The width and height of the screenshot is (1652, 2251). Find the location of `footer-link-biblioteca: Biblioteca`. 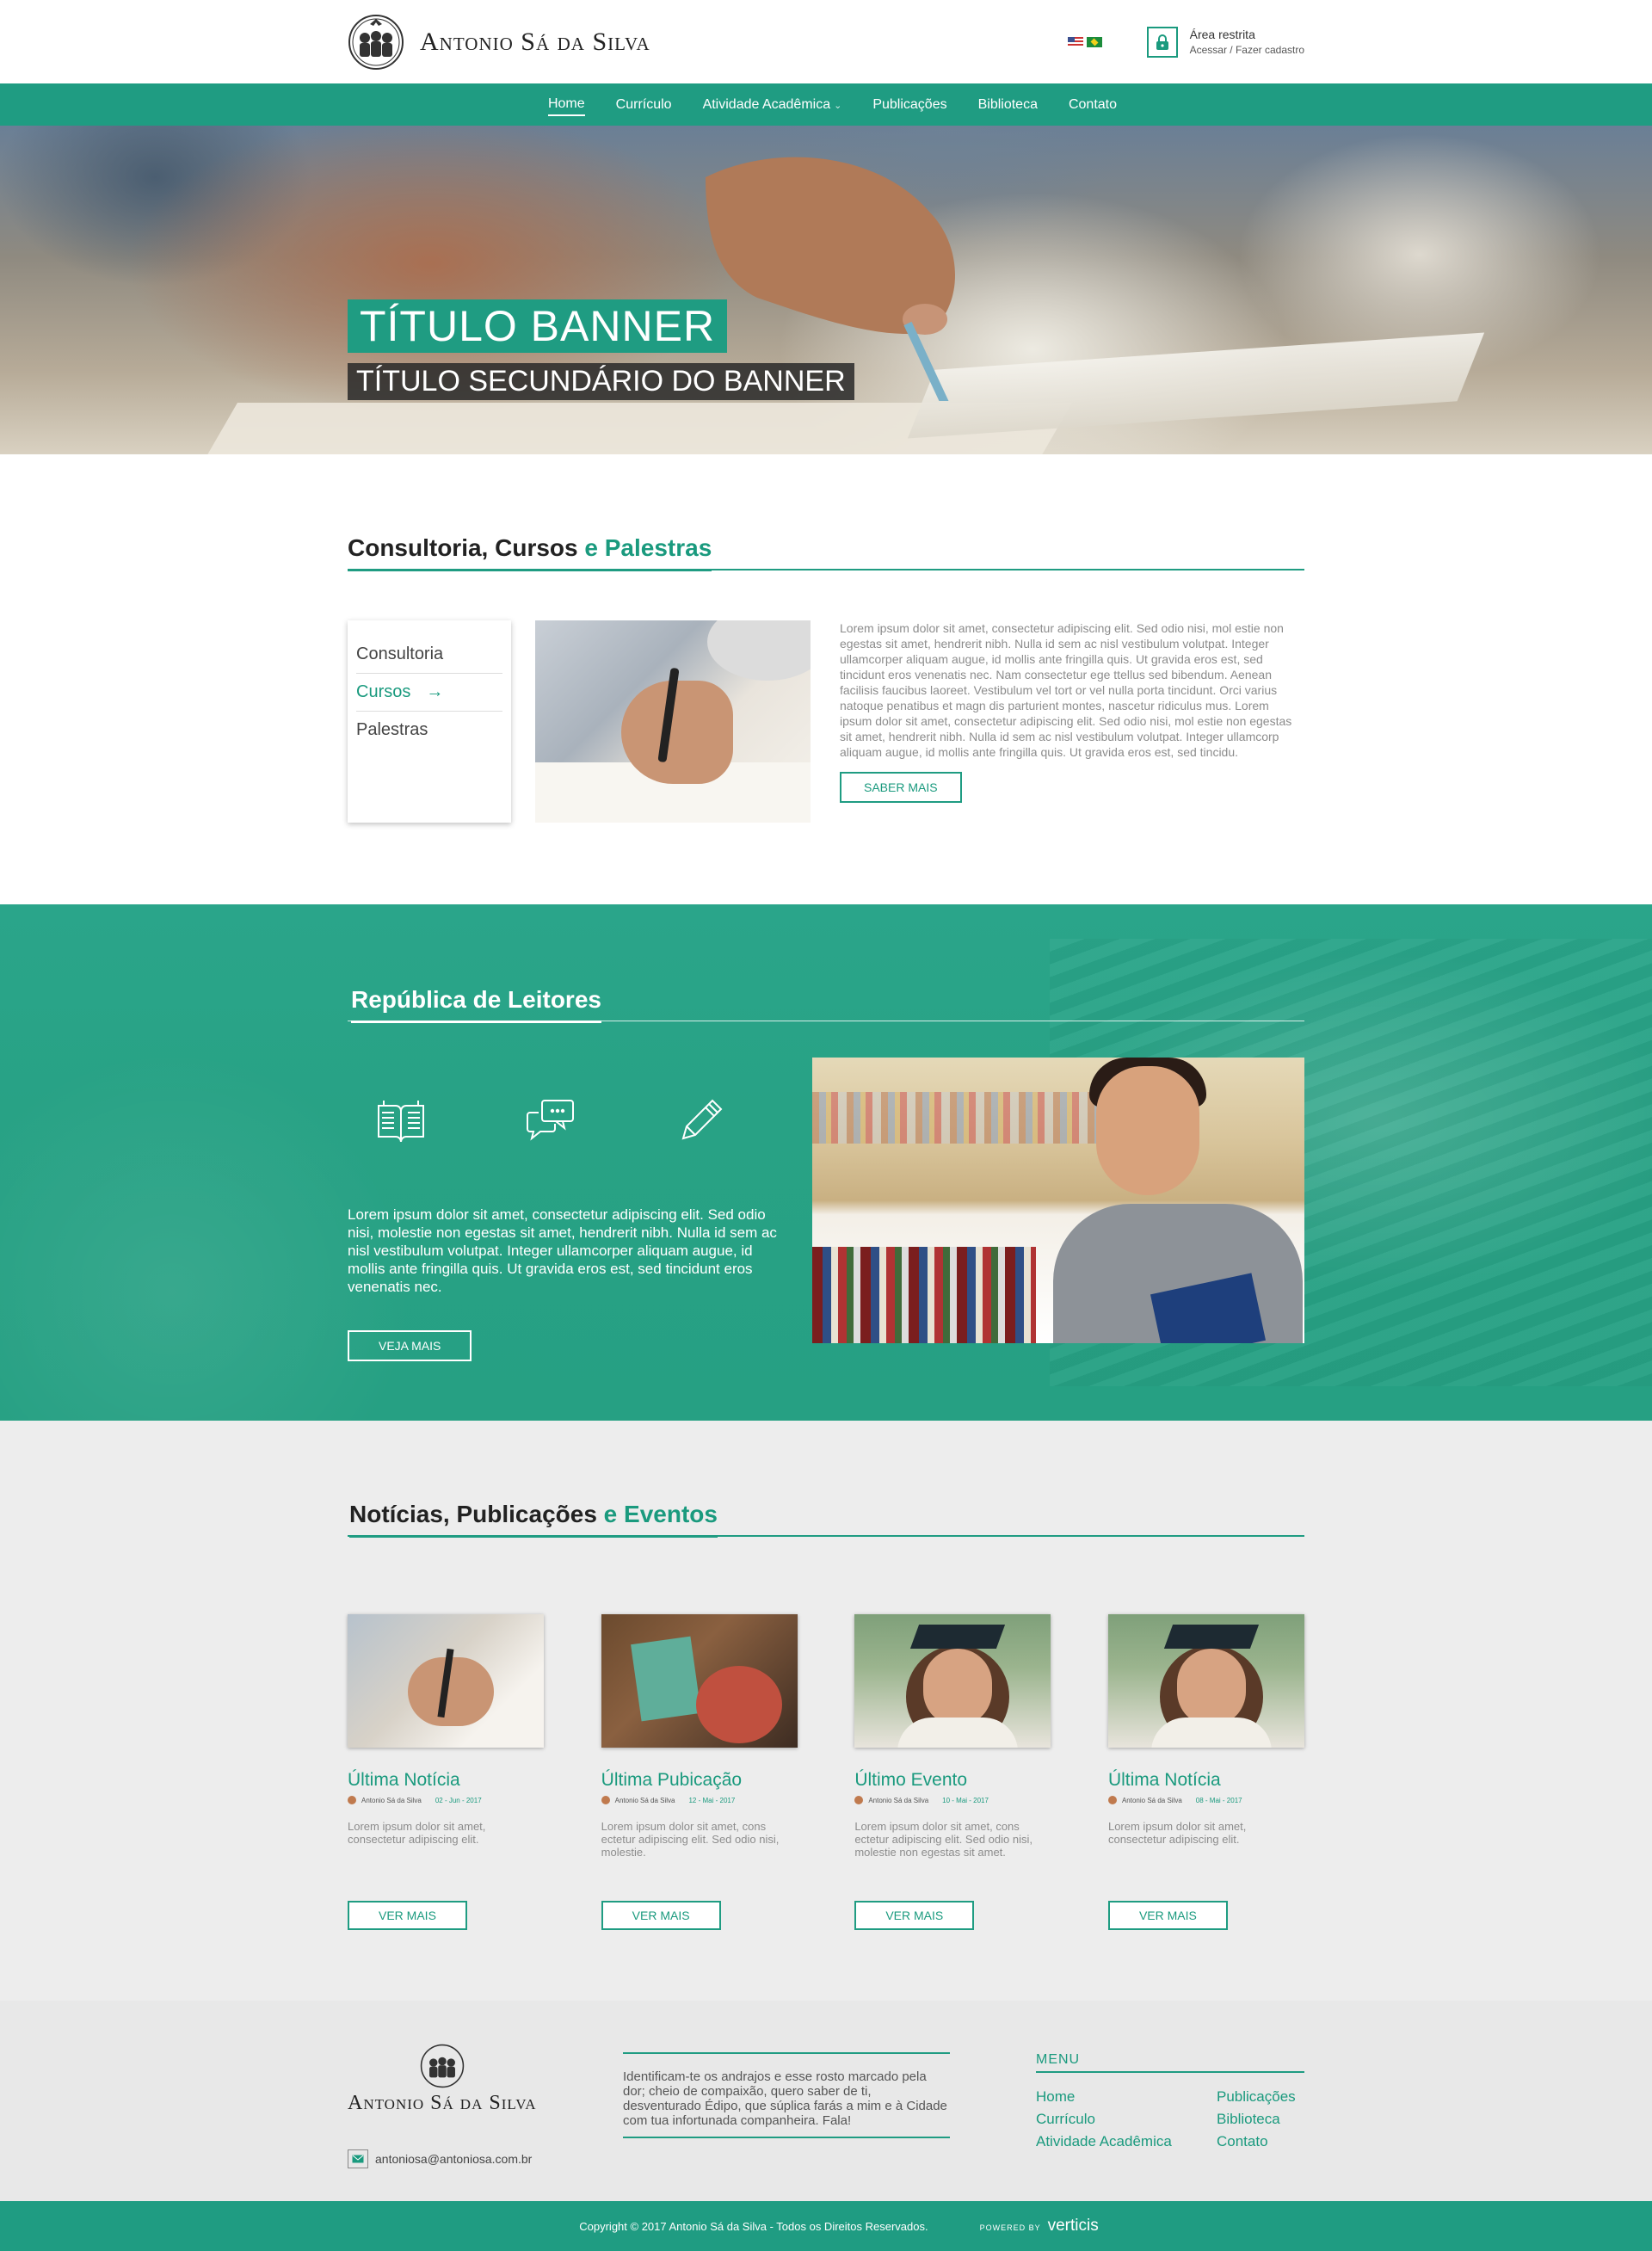

footer-link-biblioteca: Biblioteca is located at coordinates (1260, 2119).